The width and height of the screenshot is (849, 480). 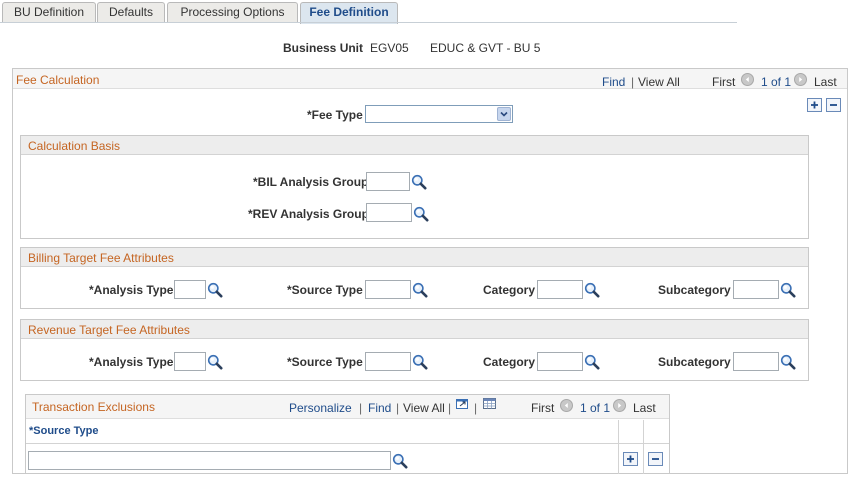 What do you see at coordinates (325, 362) in the screenshot?
I see `revenue-source-type-label: *Source Type` at bounding box center [325, 362].